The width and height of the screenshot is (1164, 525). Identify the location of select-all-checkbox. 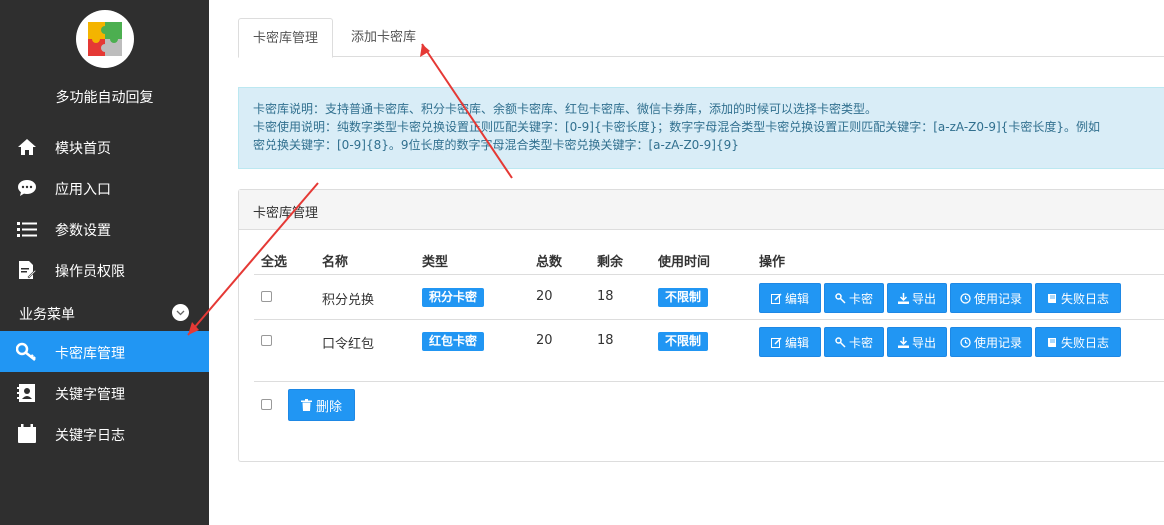
(266, 404).